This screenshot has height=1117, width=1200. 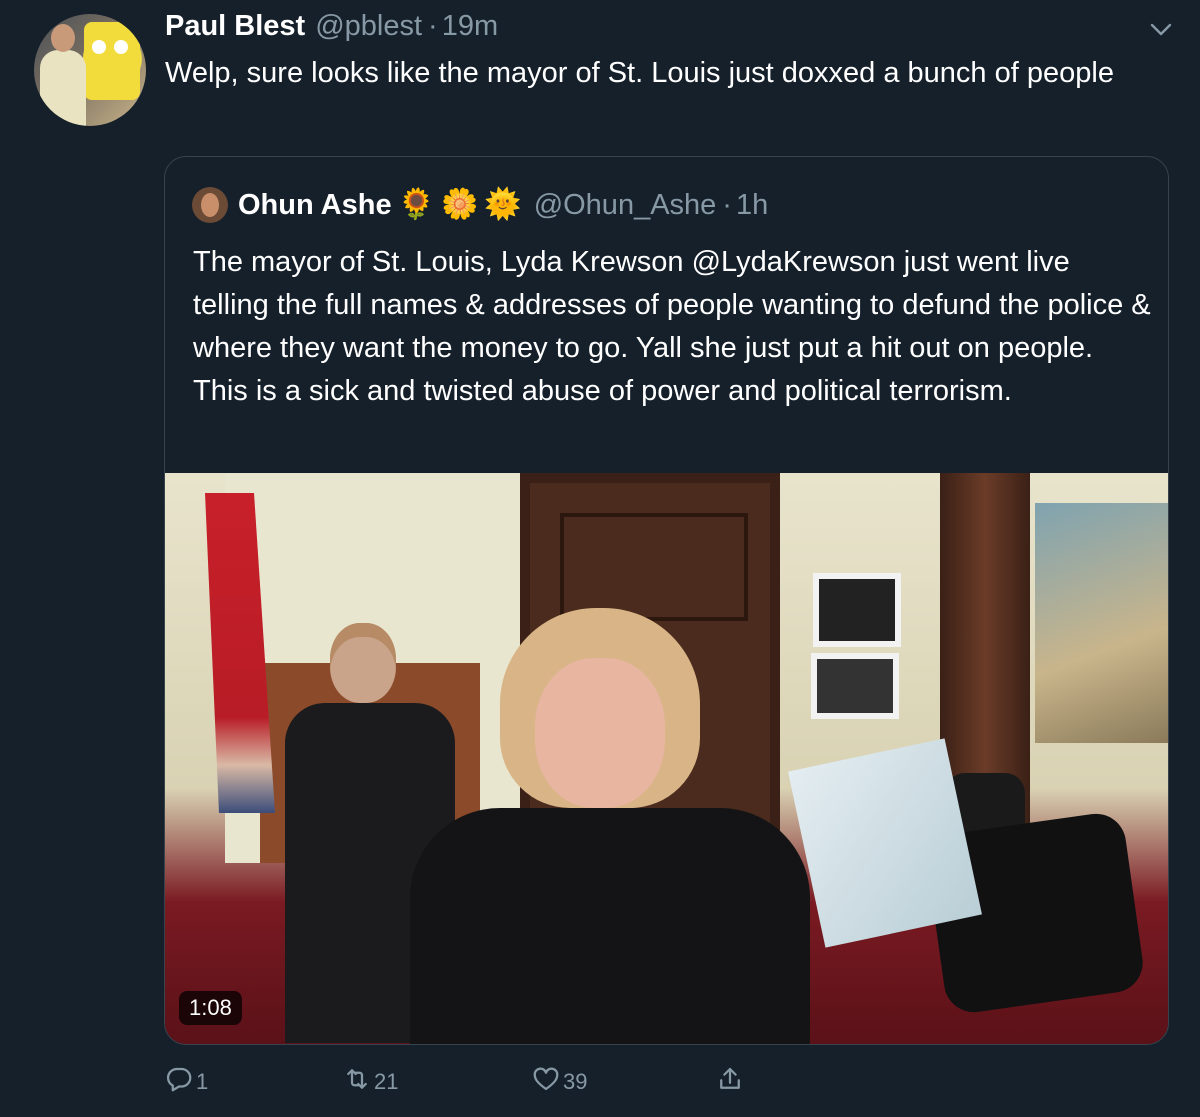 I want to click on blossom-emoji: 🌼, so click(x=459, y=204).